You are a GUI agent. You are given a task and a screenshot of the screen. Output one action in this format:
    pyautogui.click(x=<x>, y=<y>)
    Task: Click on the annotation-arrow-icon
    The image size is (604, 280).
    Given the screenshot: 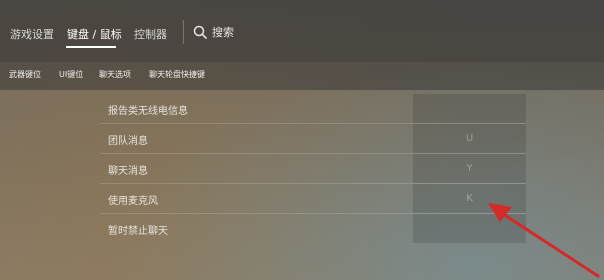 What is the action you would take?
    pyautogui.click(x=544, y=240)
    